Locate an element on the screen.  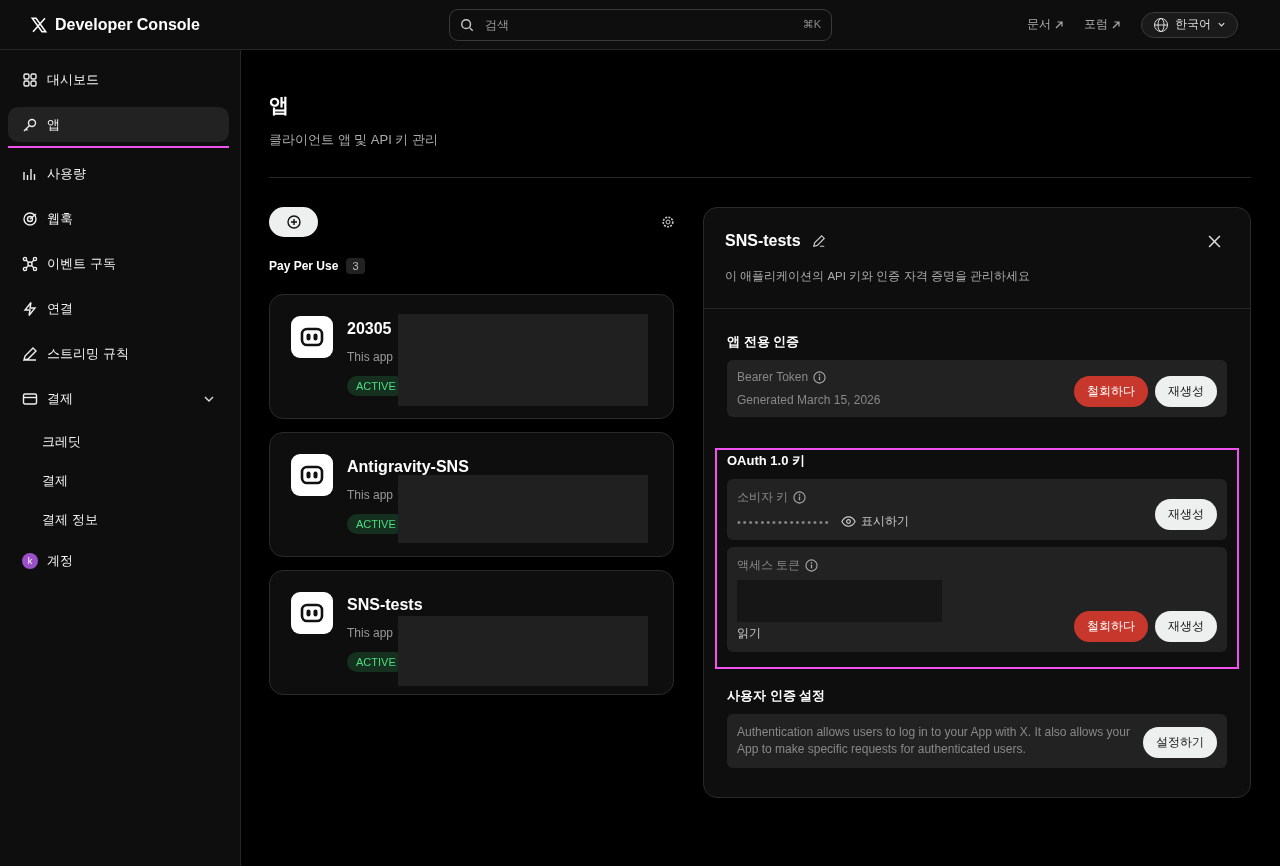
shortcut-hint: ⌘K is located at coordinates (811, 24).